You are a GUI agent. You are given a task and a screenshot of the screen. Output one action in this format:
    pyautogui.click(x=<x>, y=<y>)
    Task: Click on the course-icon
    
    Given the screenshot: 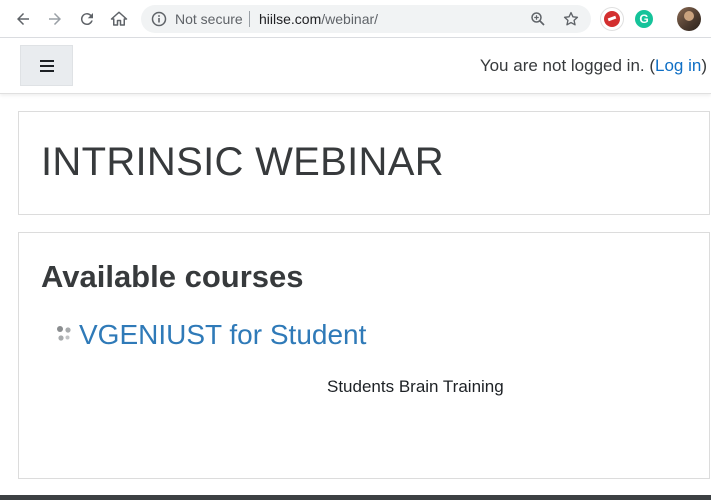 What is the action you would take?
    pyautogui.click(x=64, y=333)
    